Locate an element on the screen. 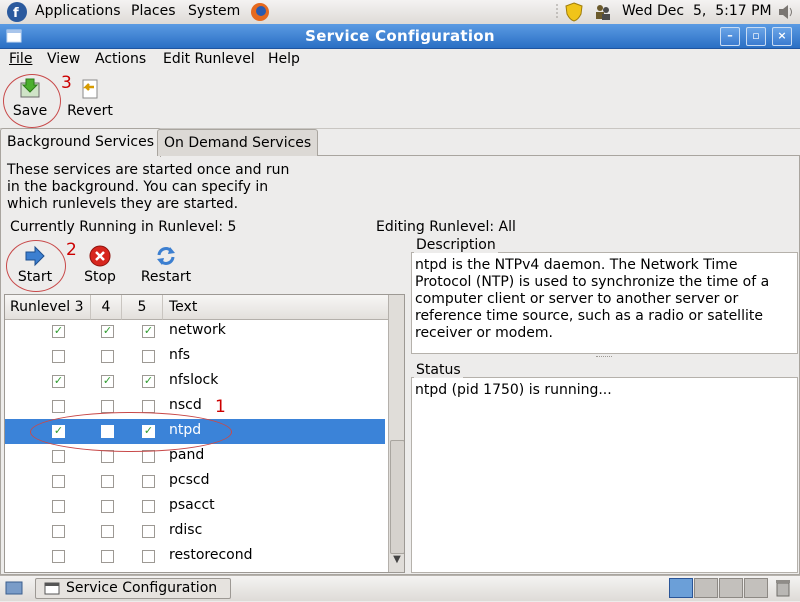 This screenshot has width=800, height=602. table-row: psacct is located at coordinates (195, 506).